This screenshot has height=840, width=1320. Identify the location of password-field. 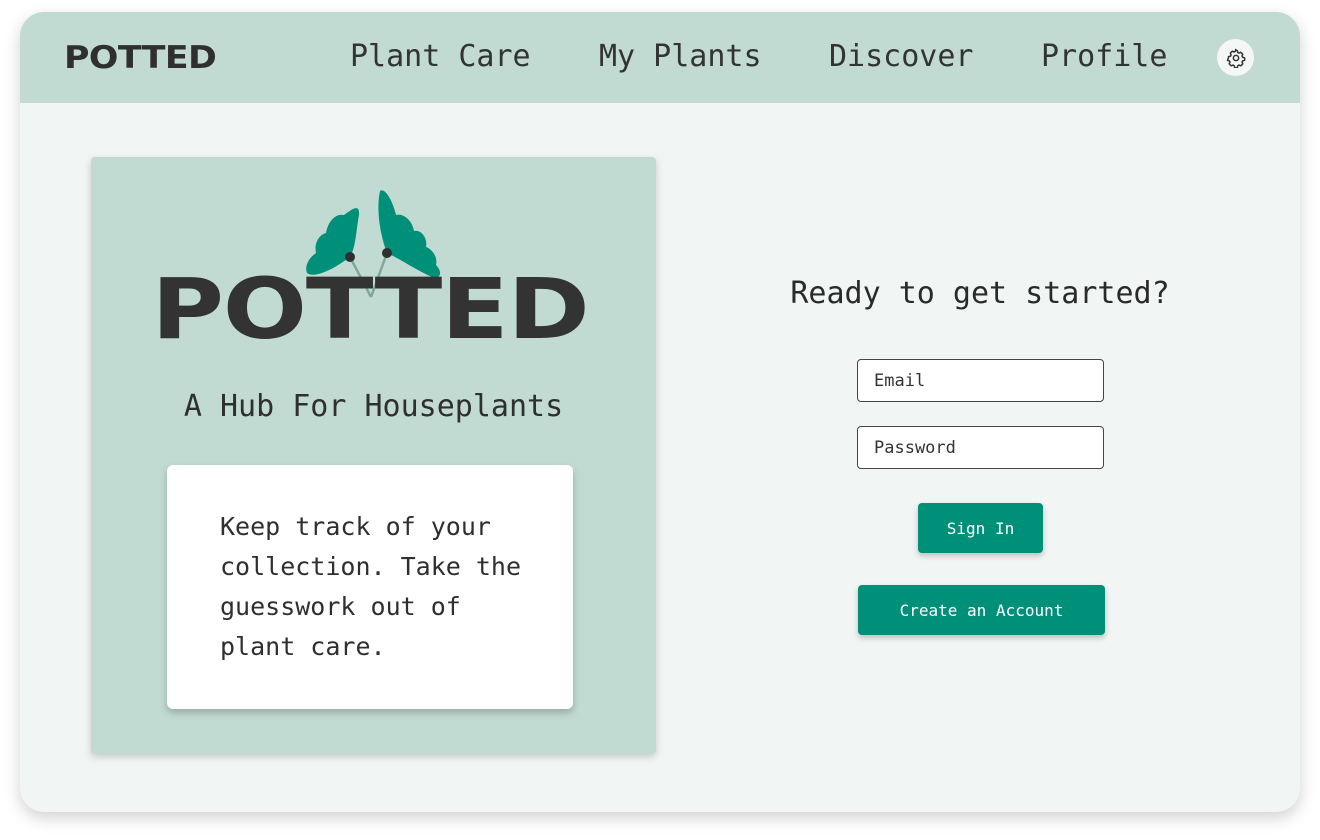
(980, 447).